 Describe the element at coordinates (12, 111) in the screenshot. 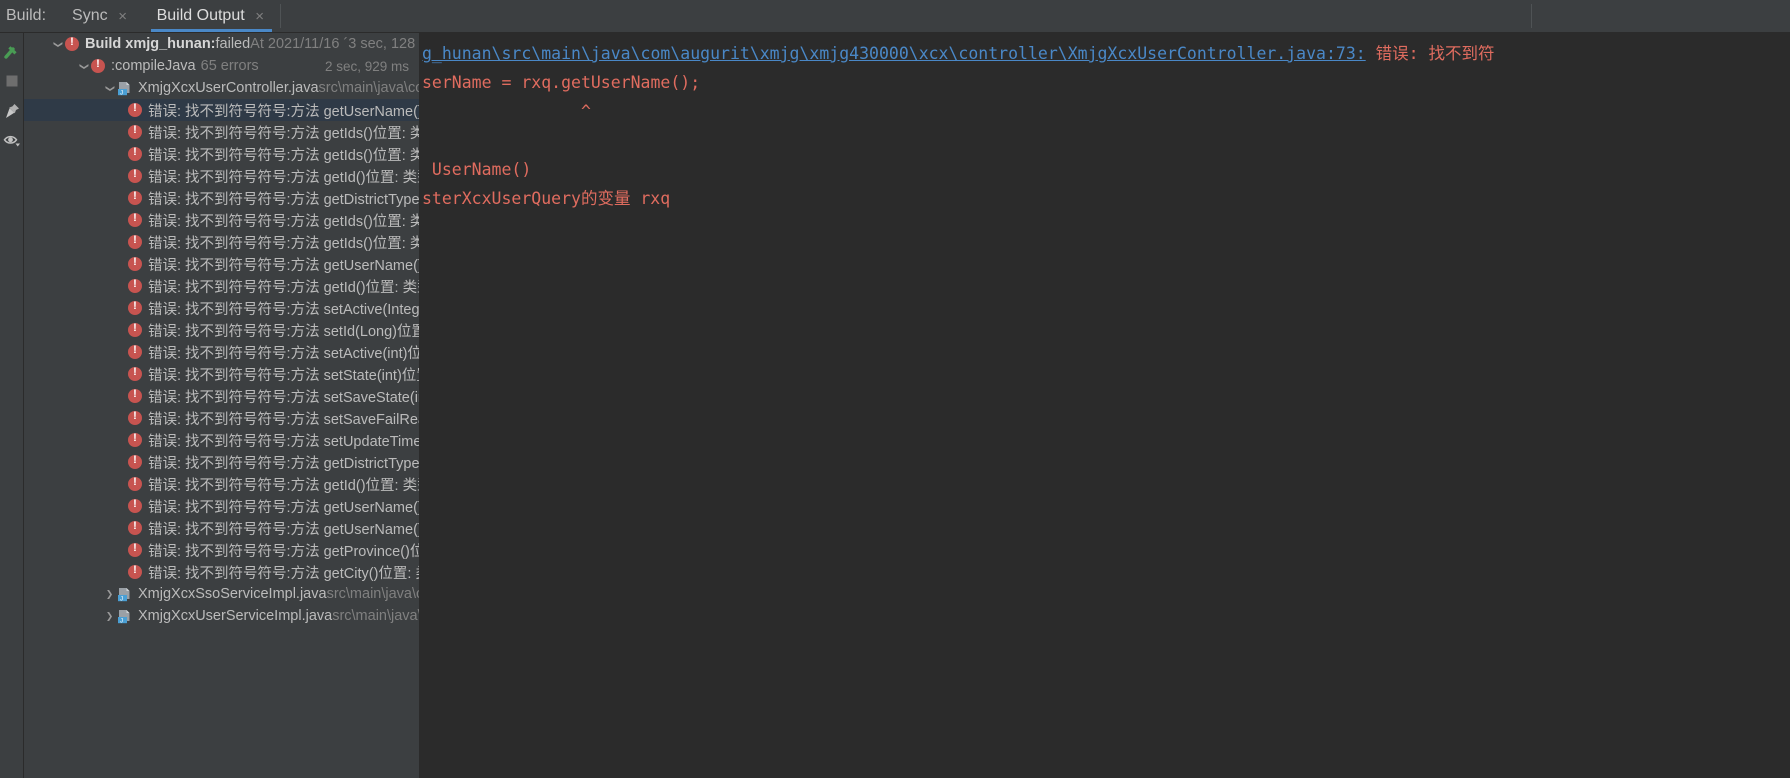

I see `pin-icon` at that location.